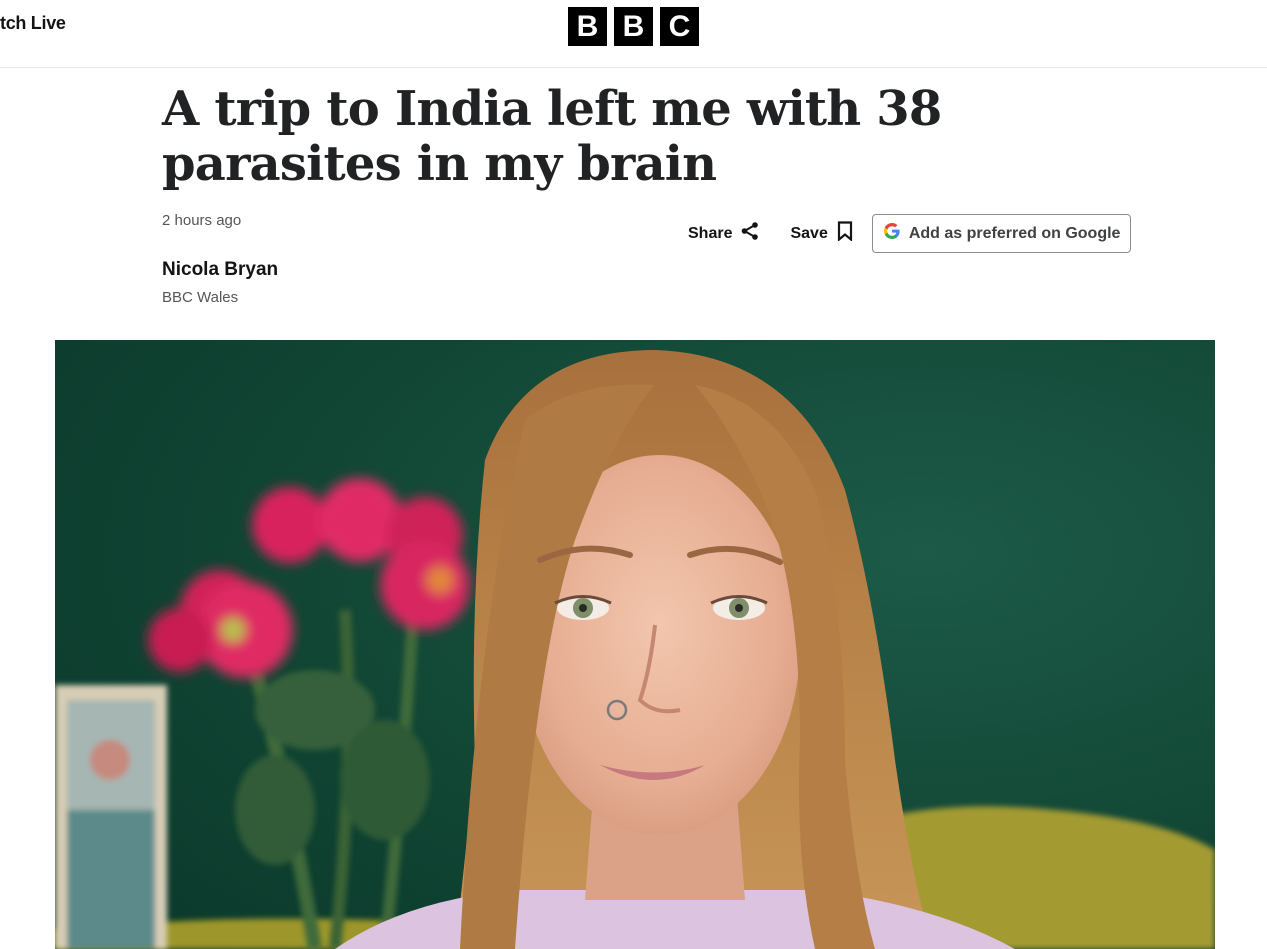 This screenshot has width=1267, height=949. What do you see at coordinates (111, 817) in the screenshot?
I see `picture-frame` at bounding box center [111, 817].